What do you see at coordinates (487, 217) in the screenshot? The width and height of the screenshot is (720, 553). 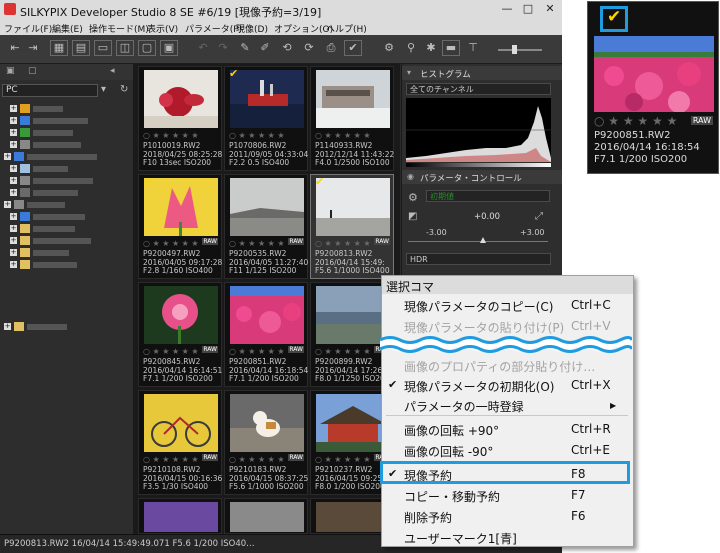 I see `exposure-value: +0.00` at bounding box center [487, 217].